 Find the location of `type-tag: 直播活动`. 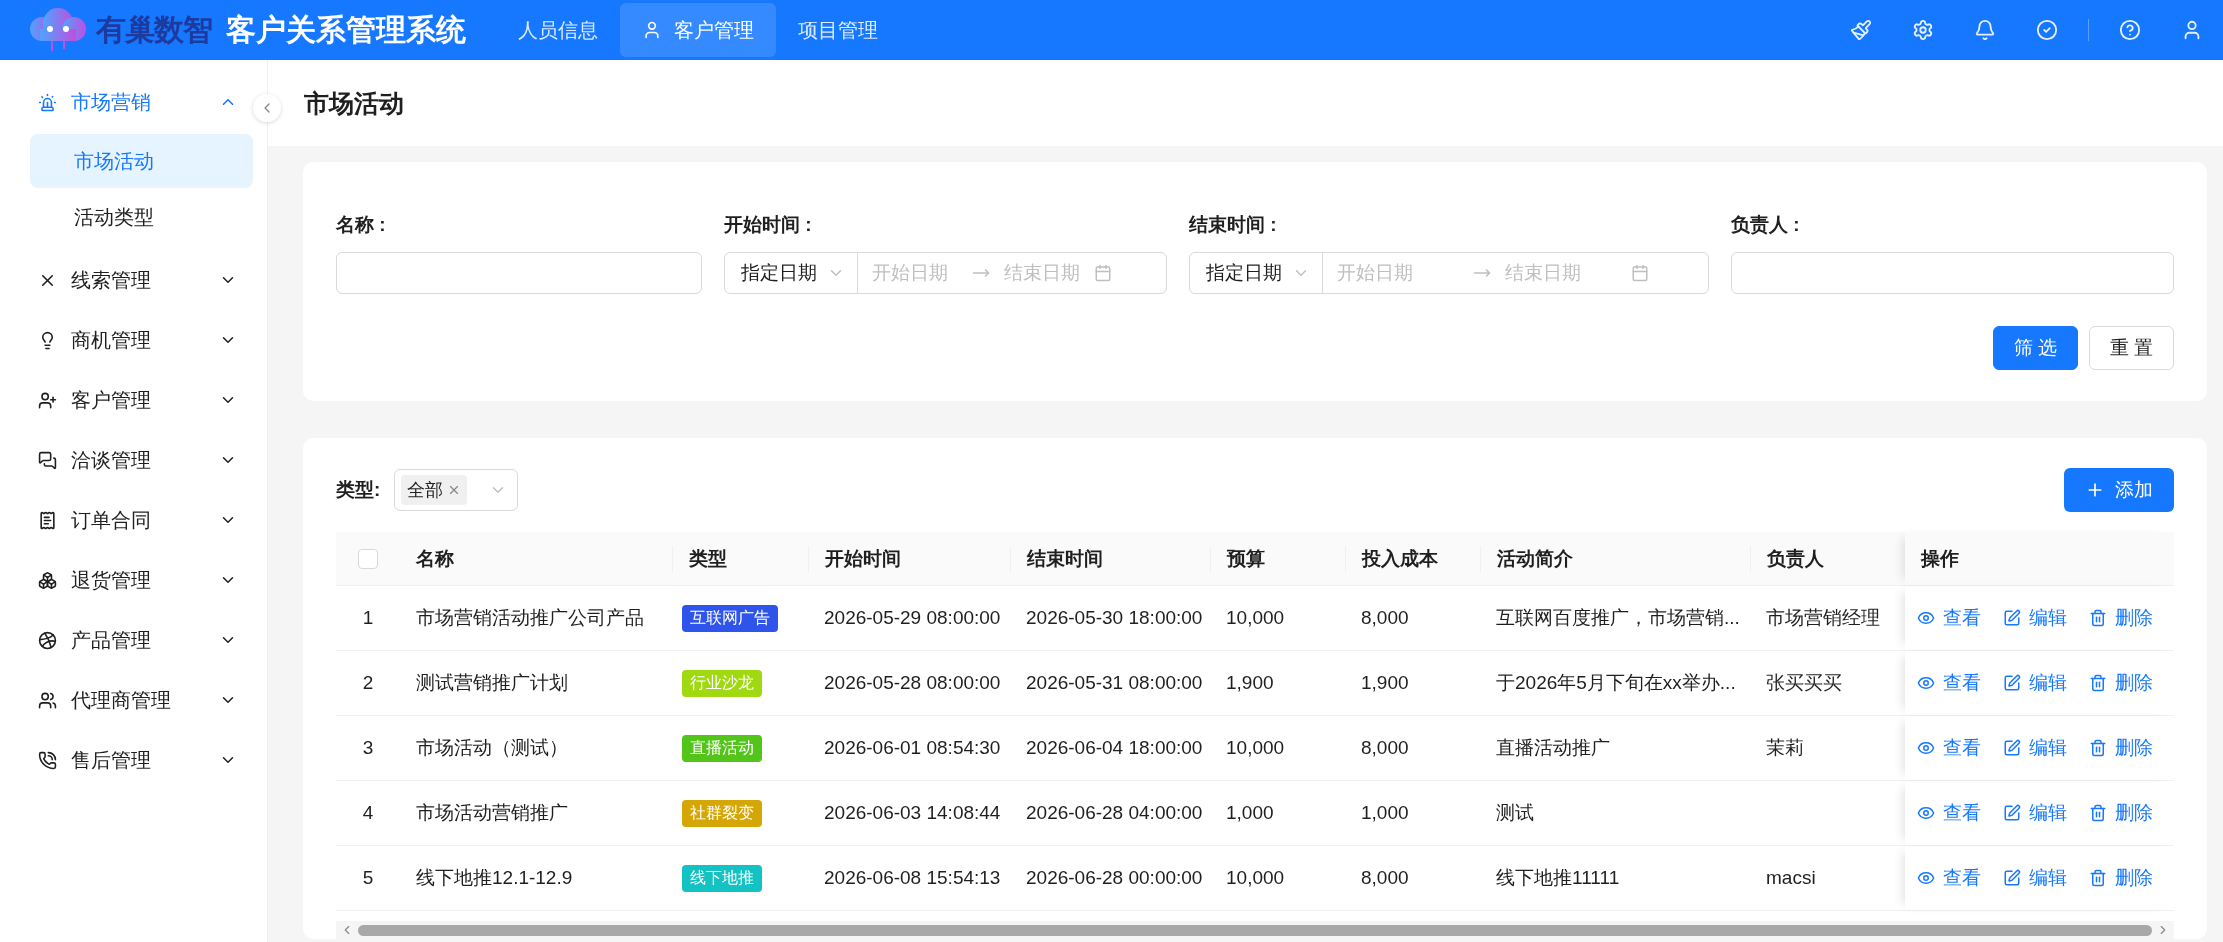

type-tag: 直播活动 is located at coordinates (722, 748).